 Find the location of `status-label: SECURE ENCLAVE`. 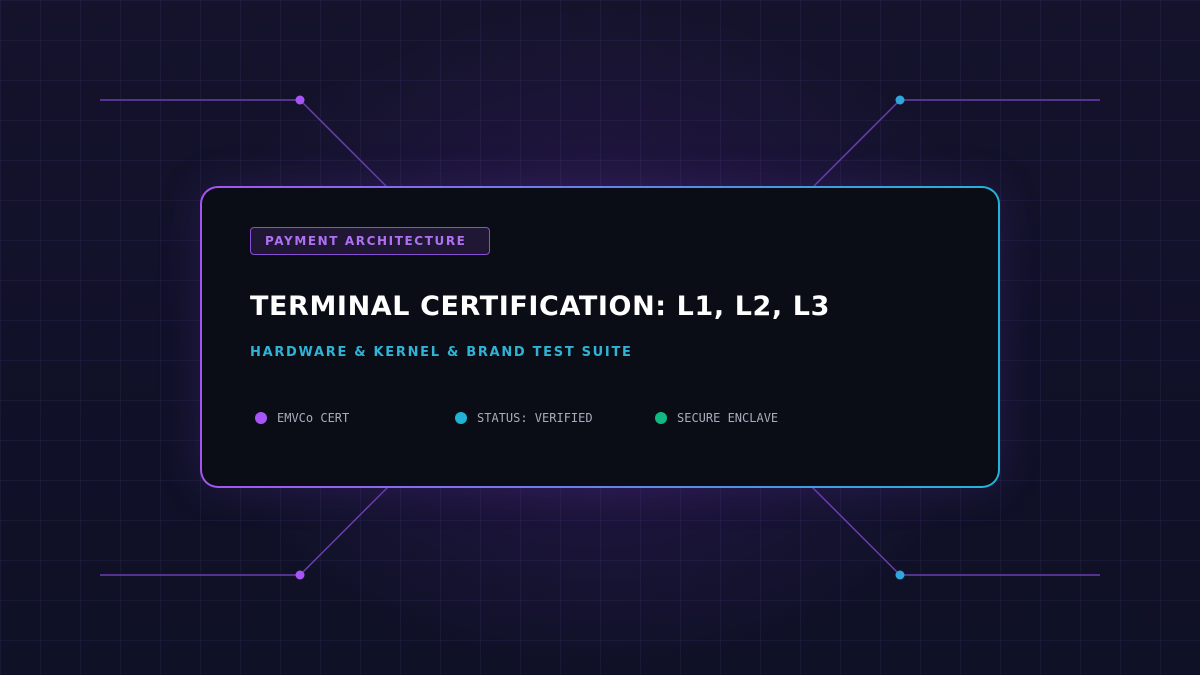

status-label: SECURE ENCLAVE is located at coordinates (728, 418).